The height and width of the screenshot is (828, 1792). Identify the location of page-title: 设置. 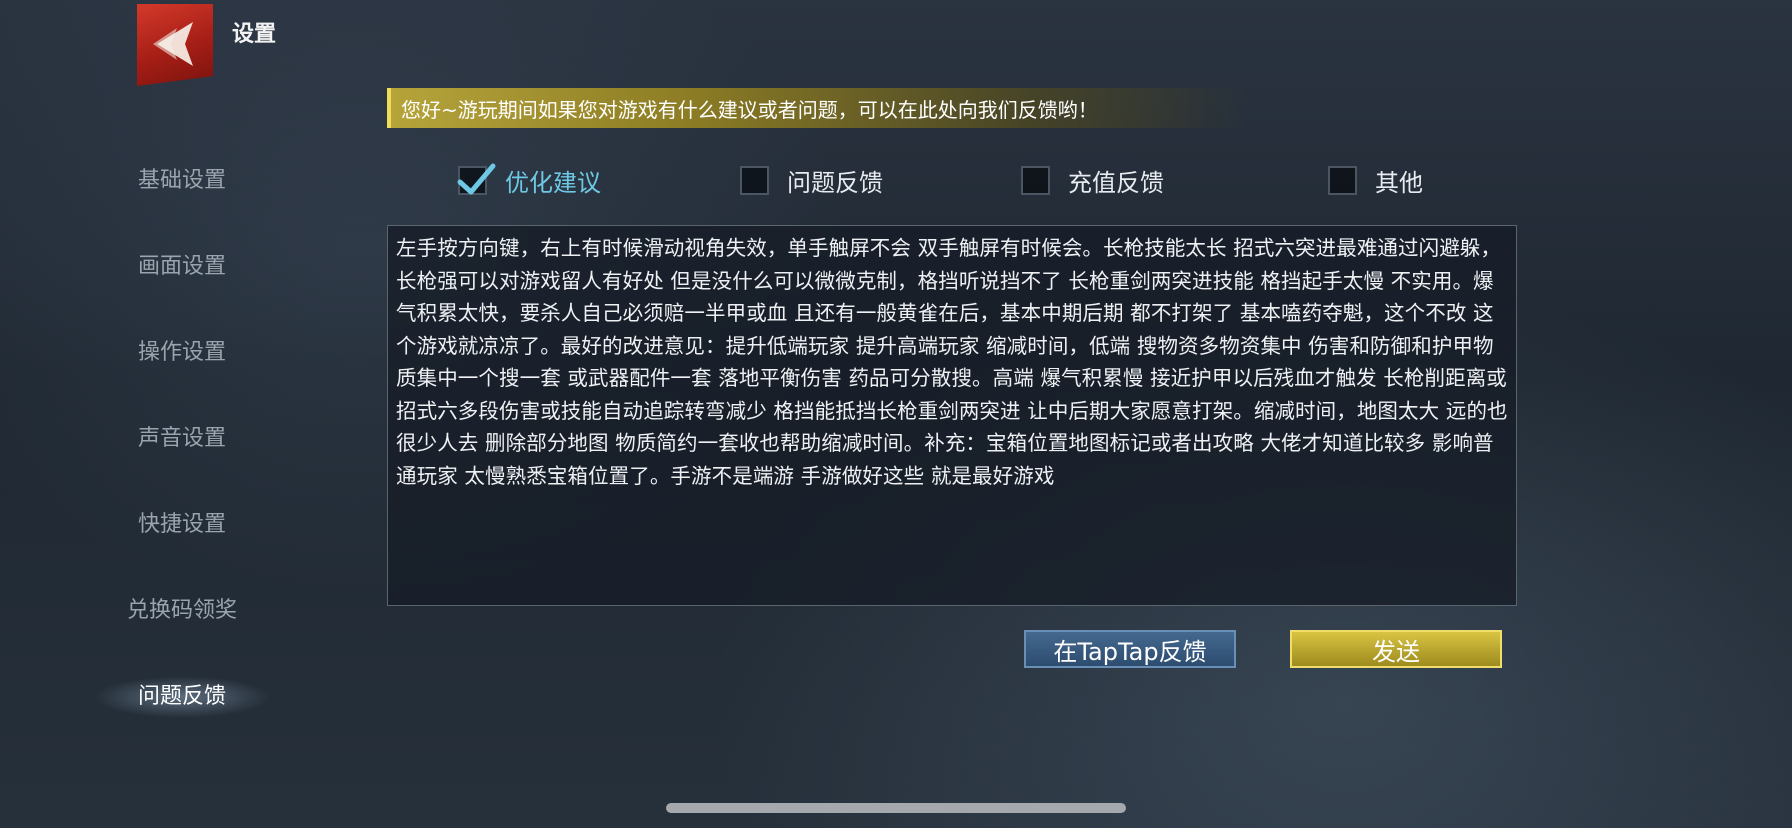
(254, 34).